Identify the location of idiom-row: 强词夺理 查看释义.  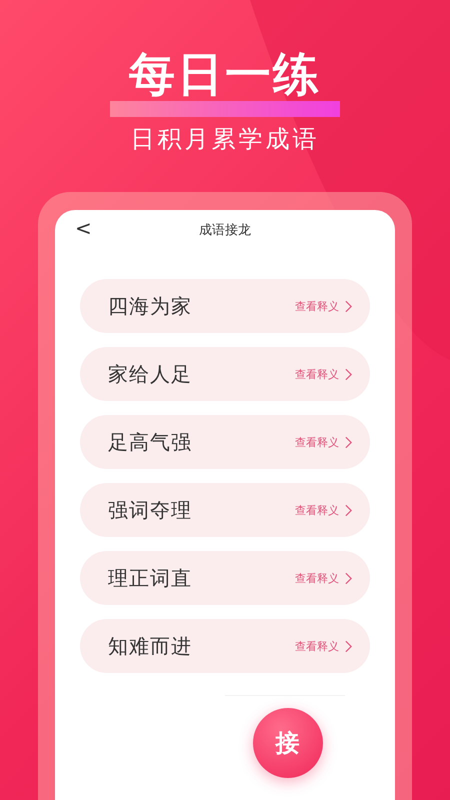
(225, 510).